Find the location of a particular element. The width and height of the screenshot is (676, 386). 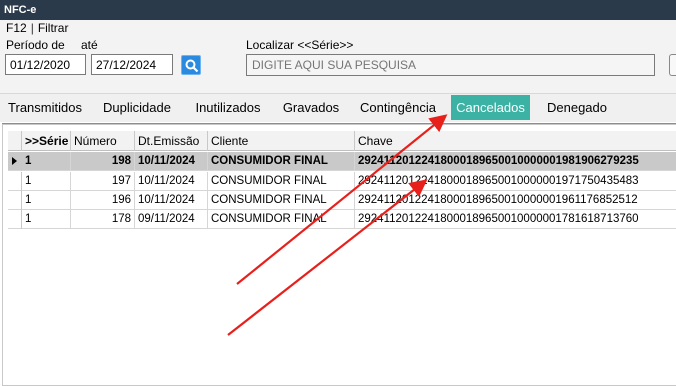

col-dt-emissao: Dt.Emissão is located at coordinates (171, 141).